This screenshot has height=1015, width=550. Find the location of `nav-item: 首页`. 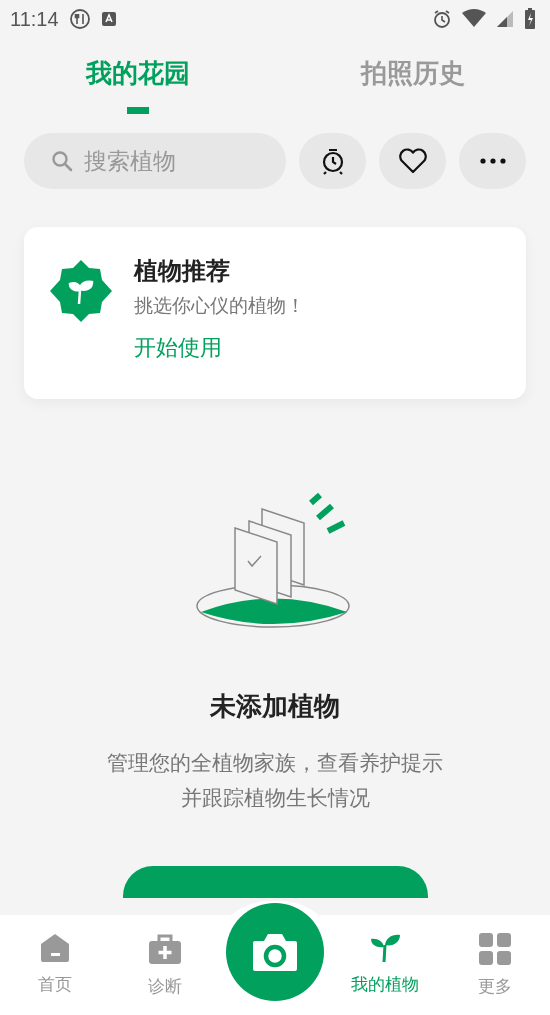

nav-item: 首页 is located at coordinates (55, 955).